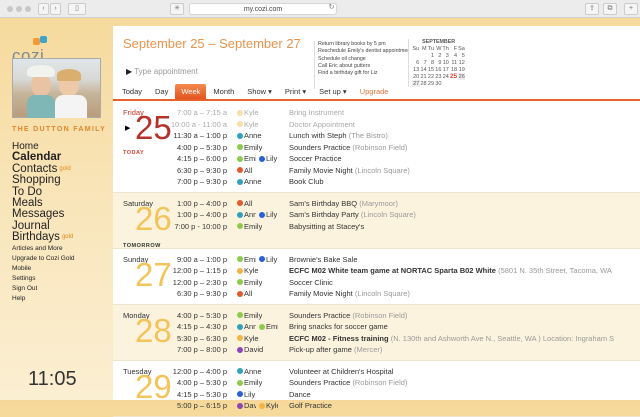 The image size is (640, 417). I want to click on mini-calendar-day: 13, so click(416, 69).